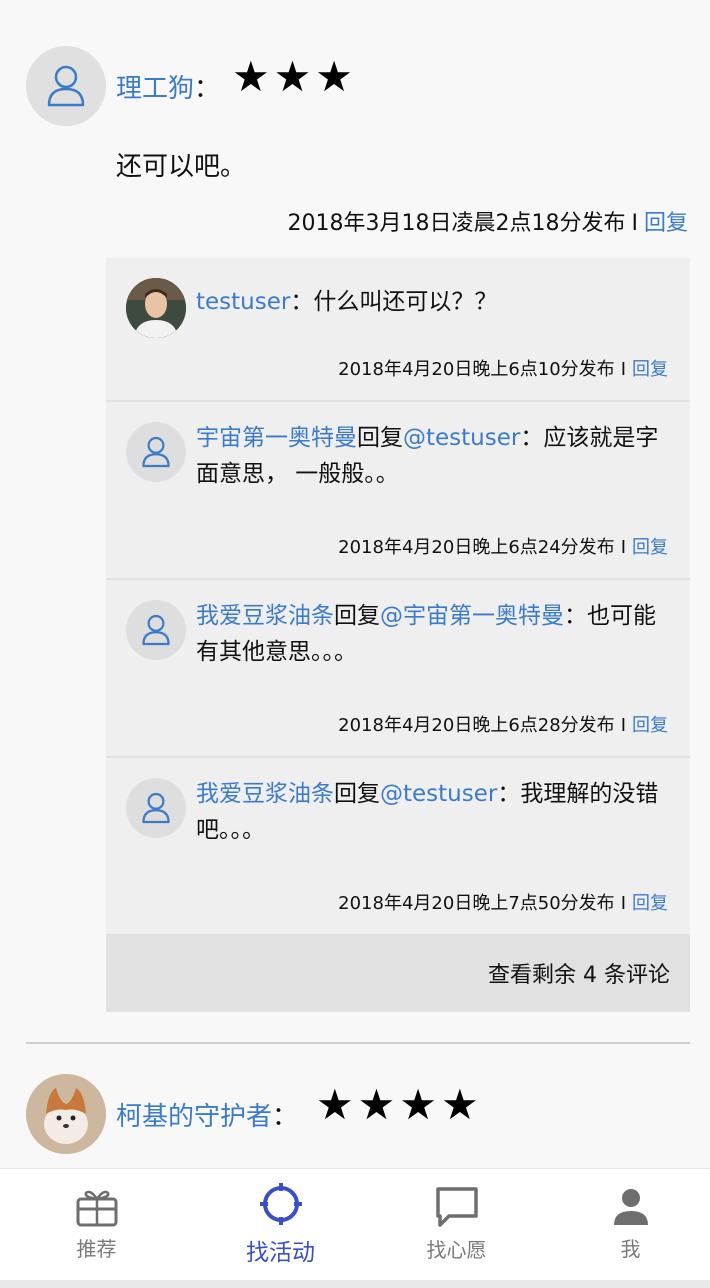 The width and height of the screenshot is (710, 1288). I want to click on reply-text: 宇宙第一奥特曼回复@testuser：应该就是字面意思， 一般般。。, so click(436, 456).